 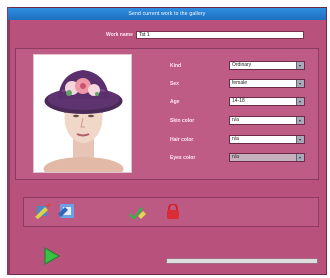 What do you see at coordinates (242, 261) in the screenshot?
I see `progress-bar` at bounding box center [242, 261].